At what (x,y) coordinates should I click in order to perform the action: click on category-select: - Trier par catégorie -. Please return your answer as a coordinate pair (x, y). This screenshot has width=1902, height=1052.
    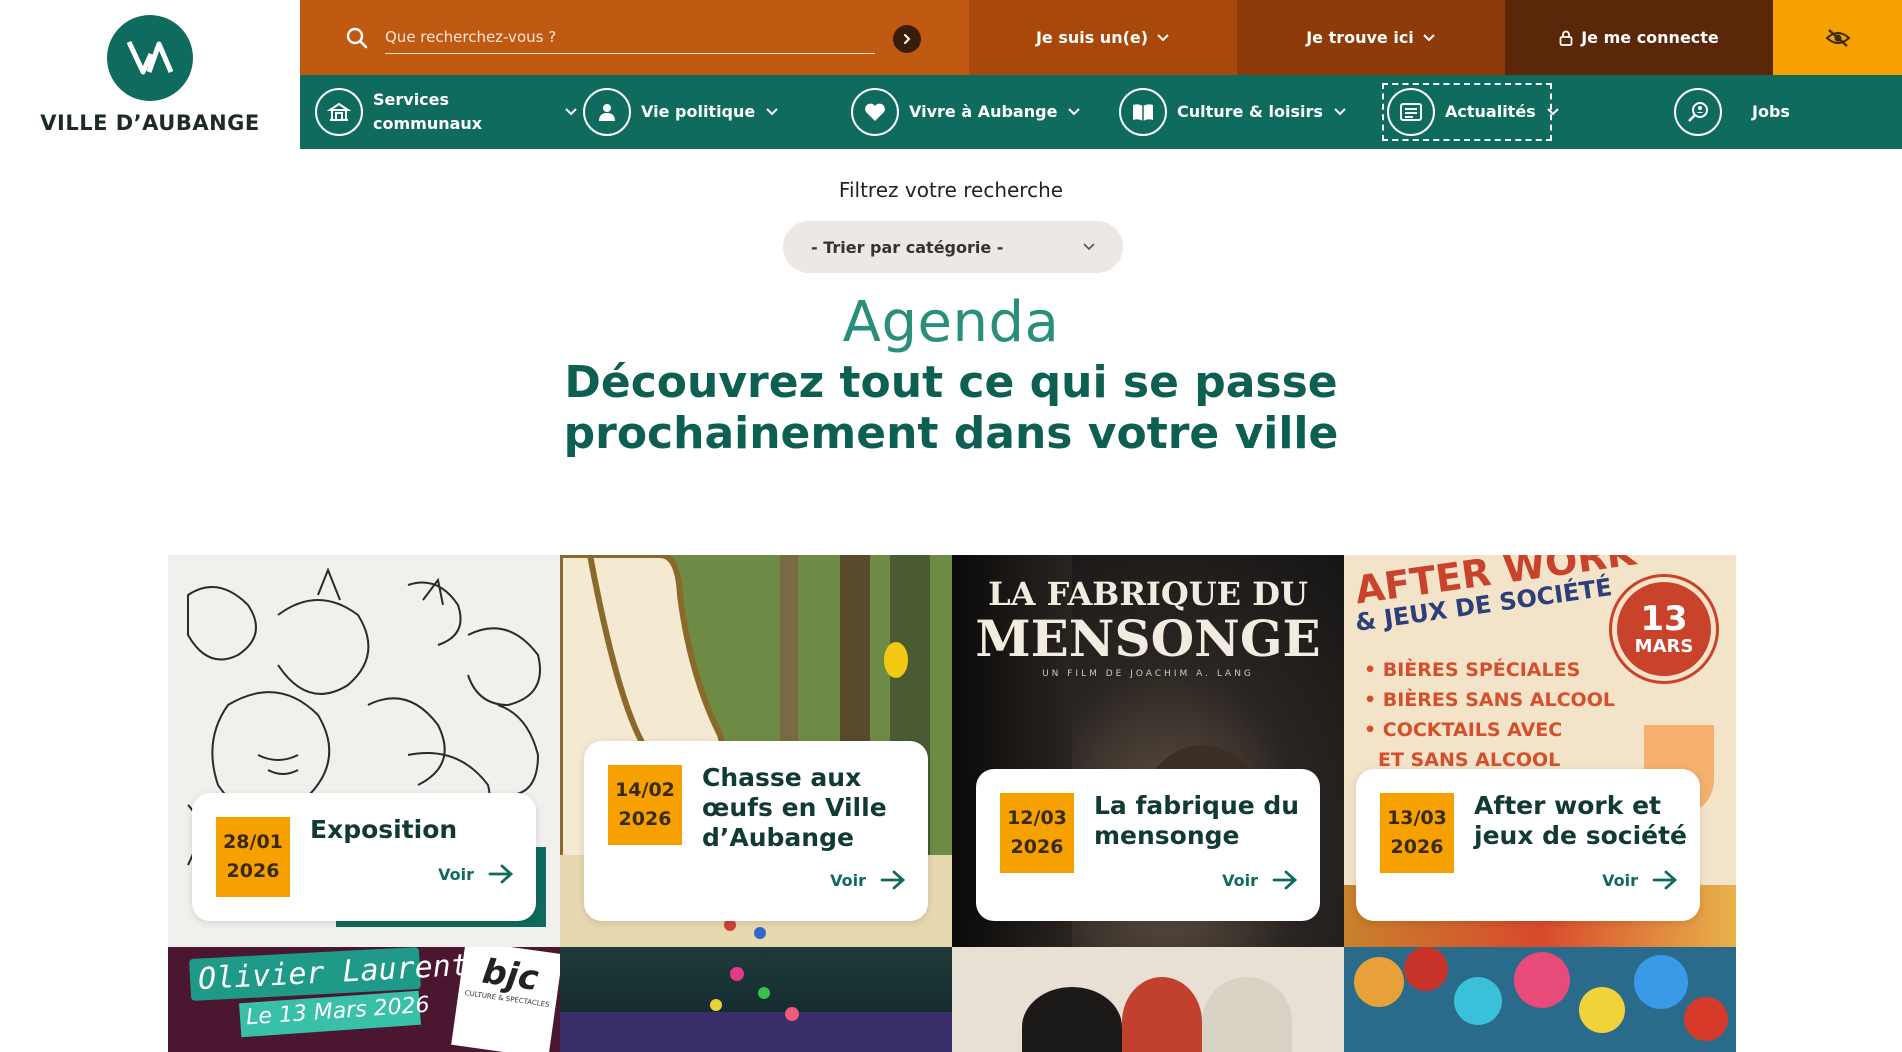
    Looking at the image, I should click on (953, 247).